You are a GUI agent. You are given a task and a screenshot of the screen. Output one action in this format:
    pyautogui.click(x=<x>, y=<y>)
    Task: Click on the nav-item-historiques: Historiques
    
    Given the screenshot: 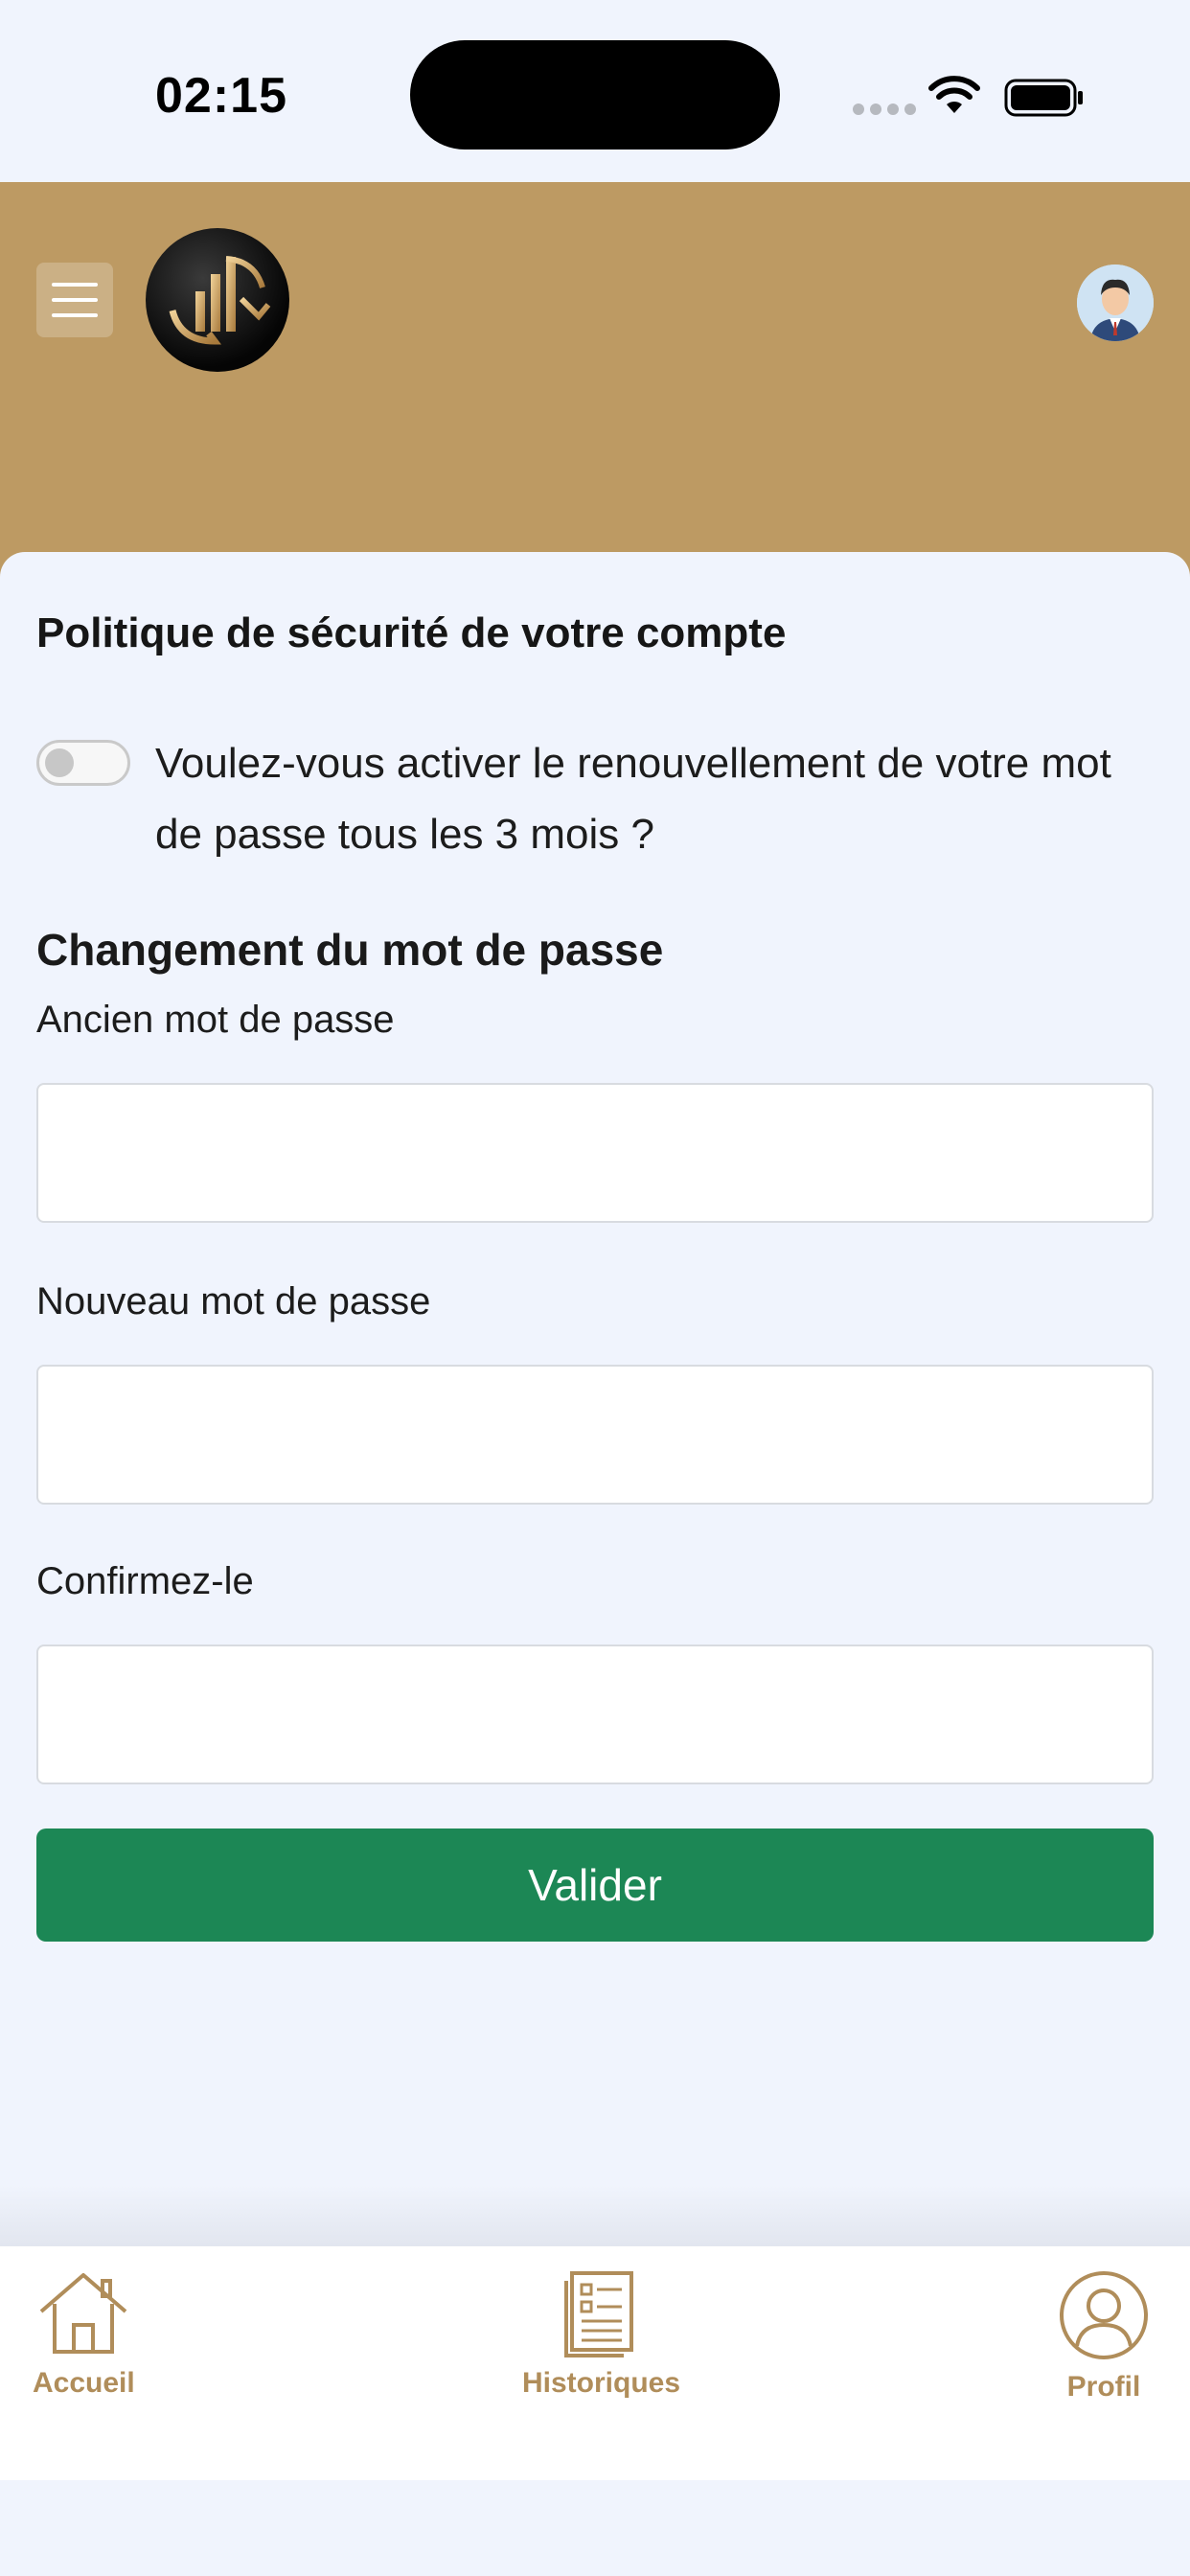 What is the action you would take?
    pyautogui.click(x=601, y=2334)
    